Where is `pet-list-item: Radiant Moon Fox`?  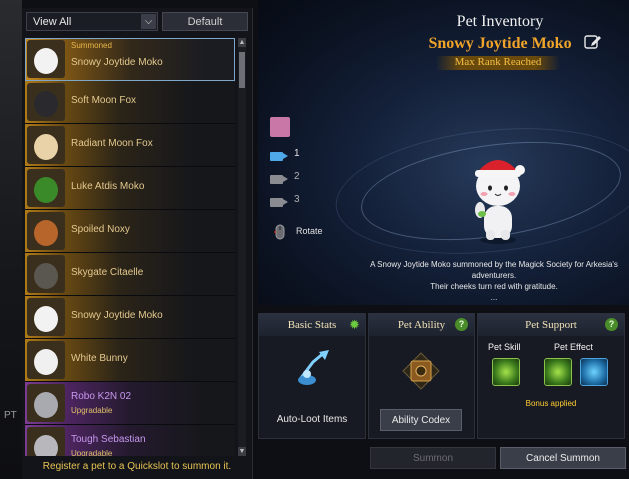 pet-list-item: Radiant Moon Fox is located at coordinates (130, 145).